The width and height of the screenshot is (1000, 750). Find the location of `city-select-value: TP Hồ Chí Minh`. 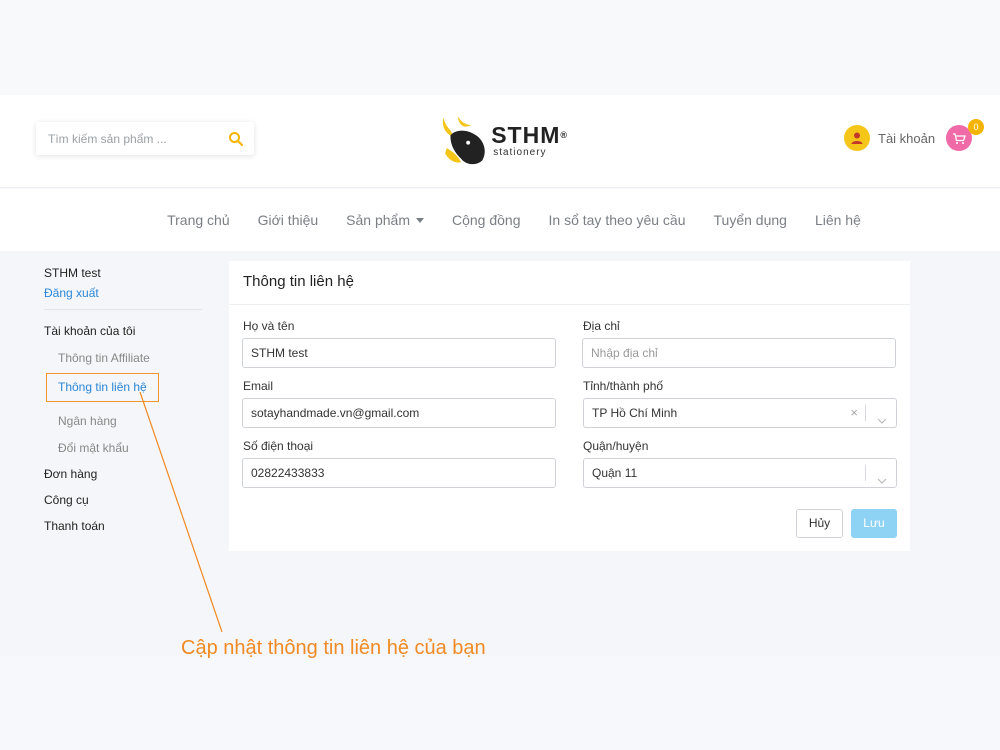

city-select-value: TP Hồ Chí Minh is located at coordinates (635, 413).